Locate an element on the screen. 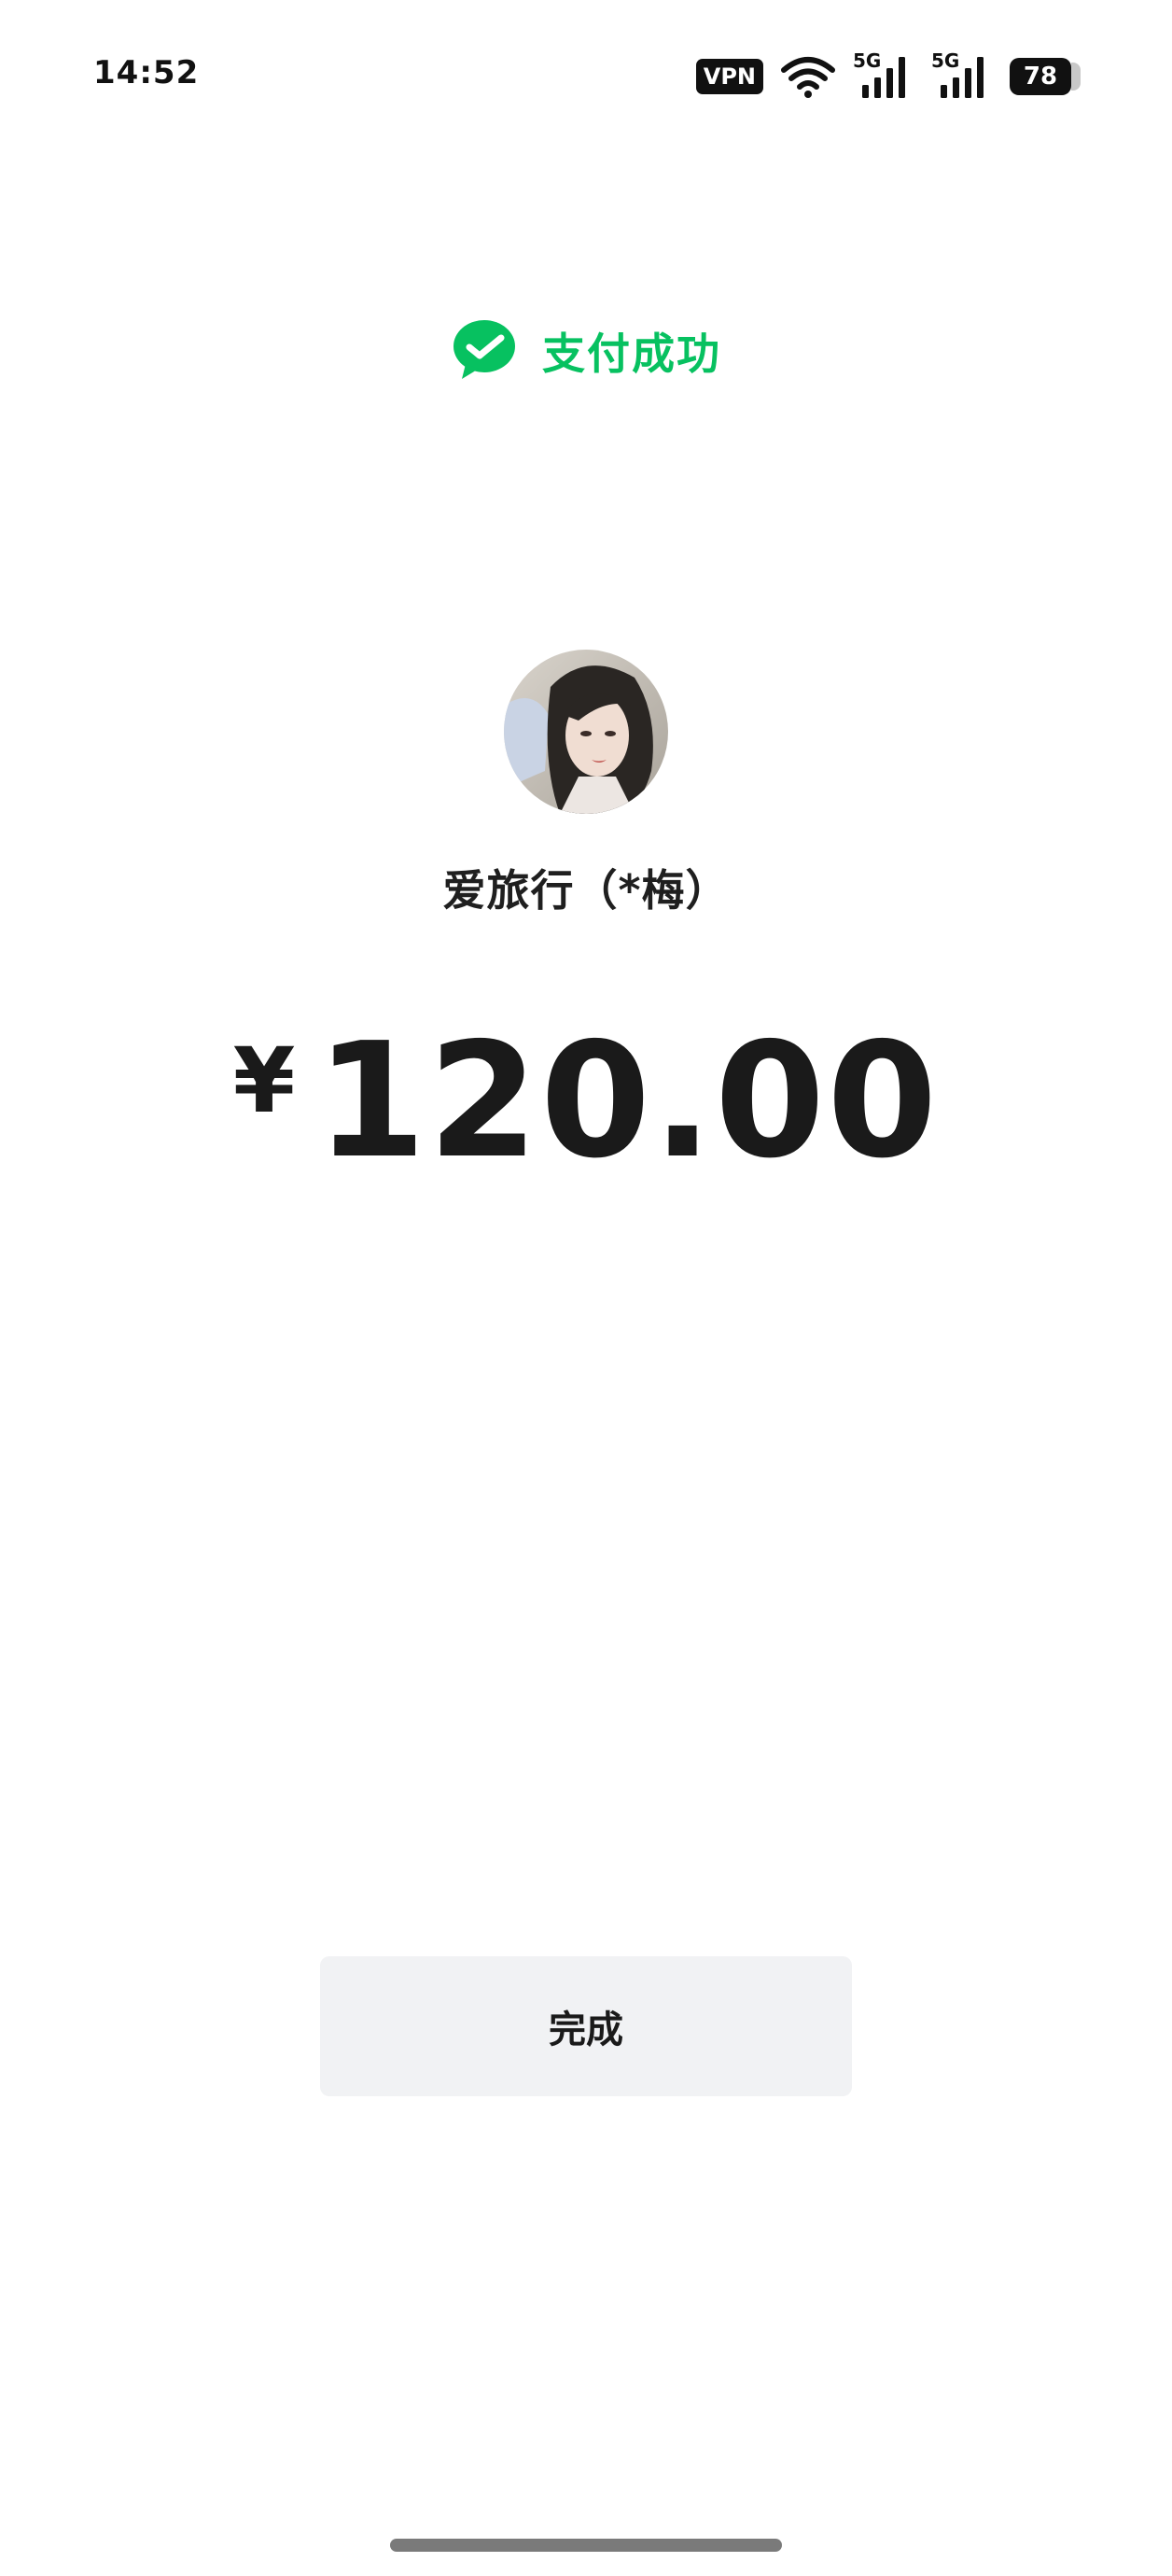  status-icons: VPN 5G 5G 78 is located at coordinates (888, 76).